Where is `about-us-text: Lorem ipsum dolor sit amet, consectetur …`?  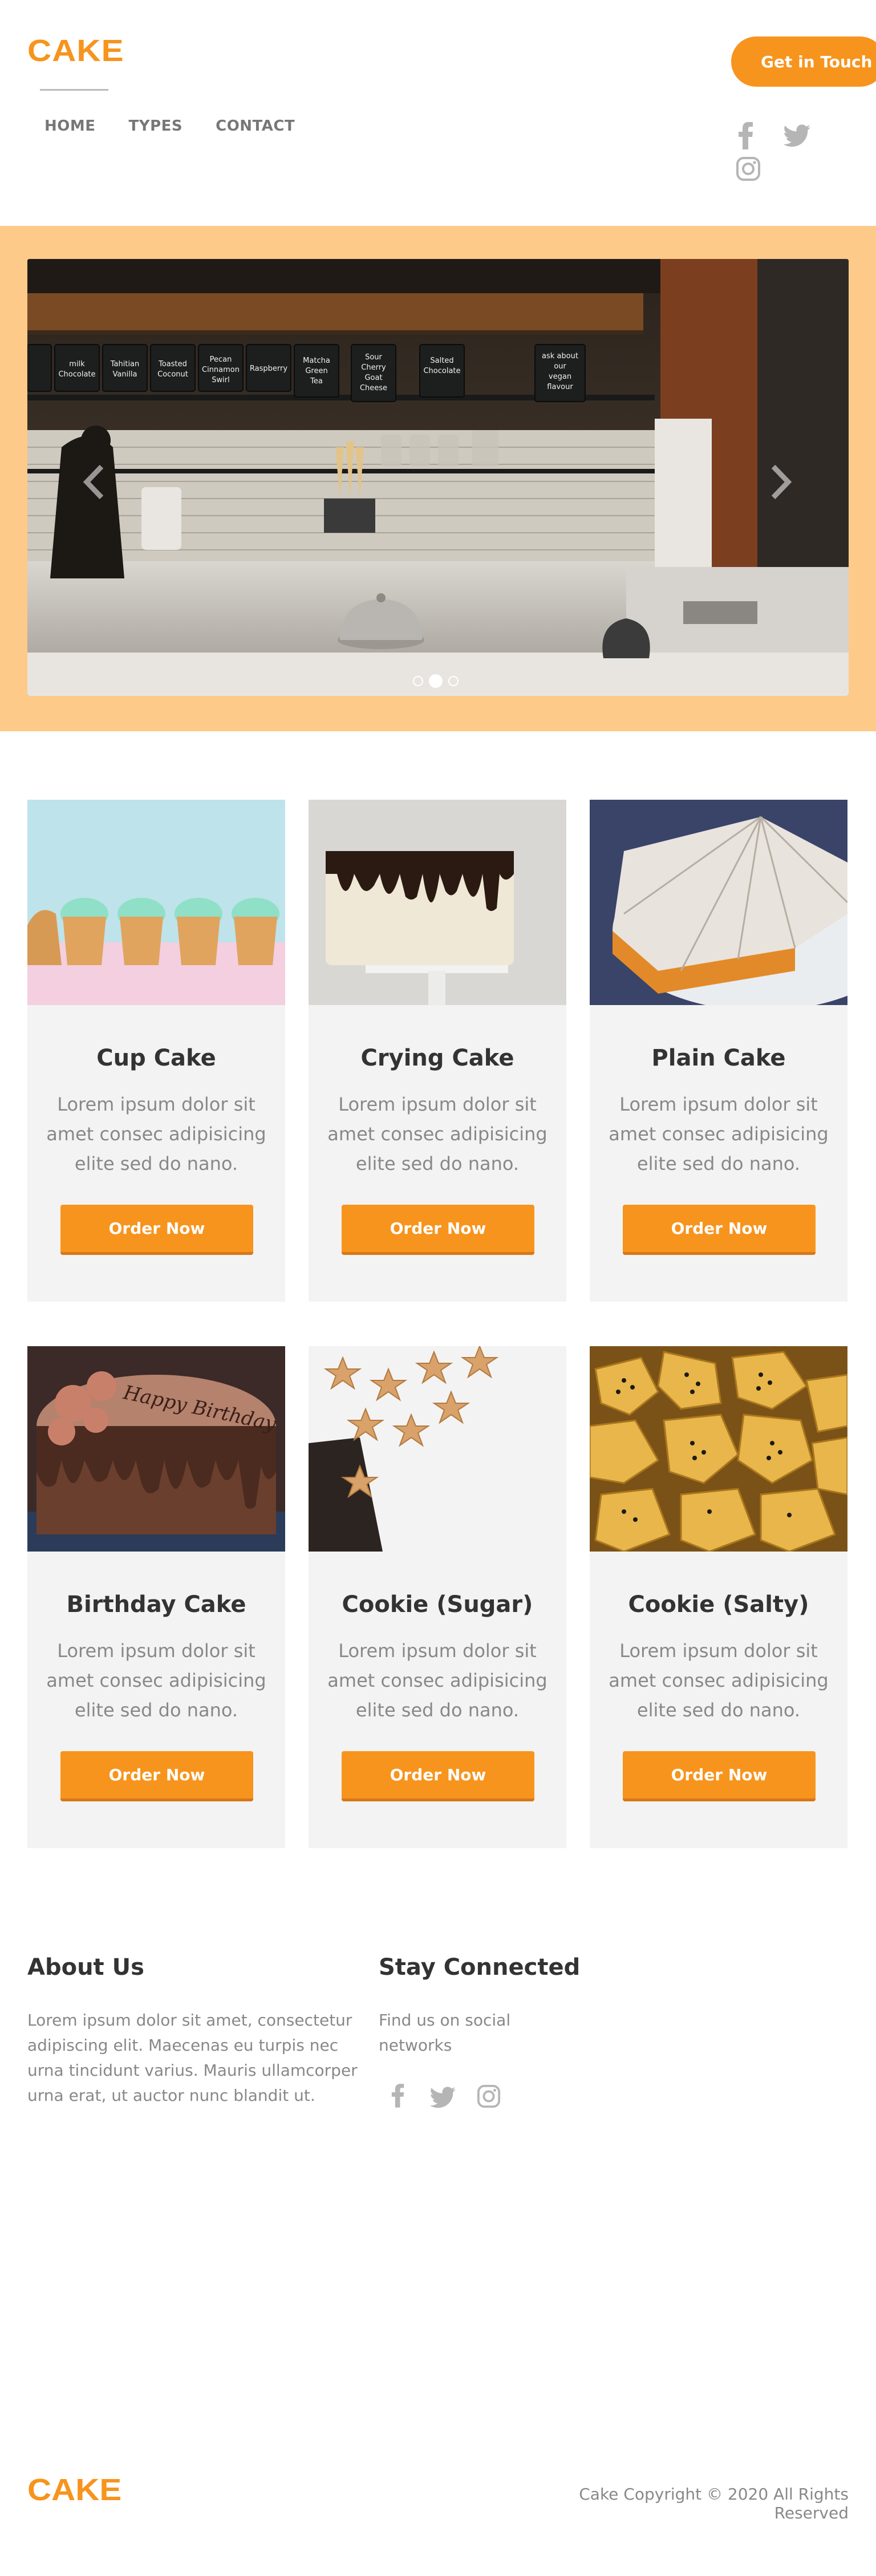 about-us-text: Lorem ipsum dolor sit amet, consectetur … is located at coordinates (192, 2058).